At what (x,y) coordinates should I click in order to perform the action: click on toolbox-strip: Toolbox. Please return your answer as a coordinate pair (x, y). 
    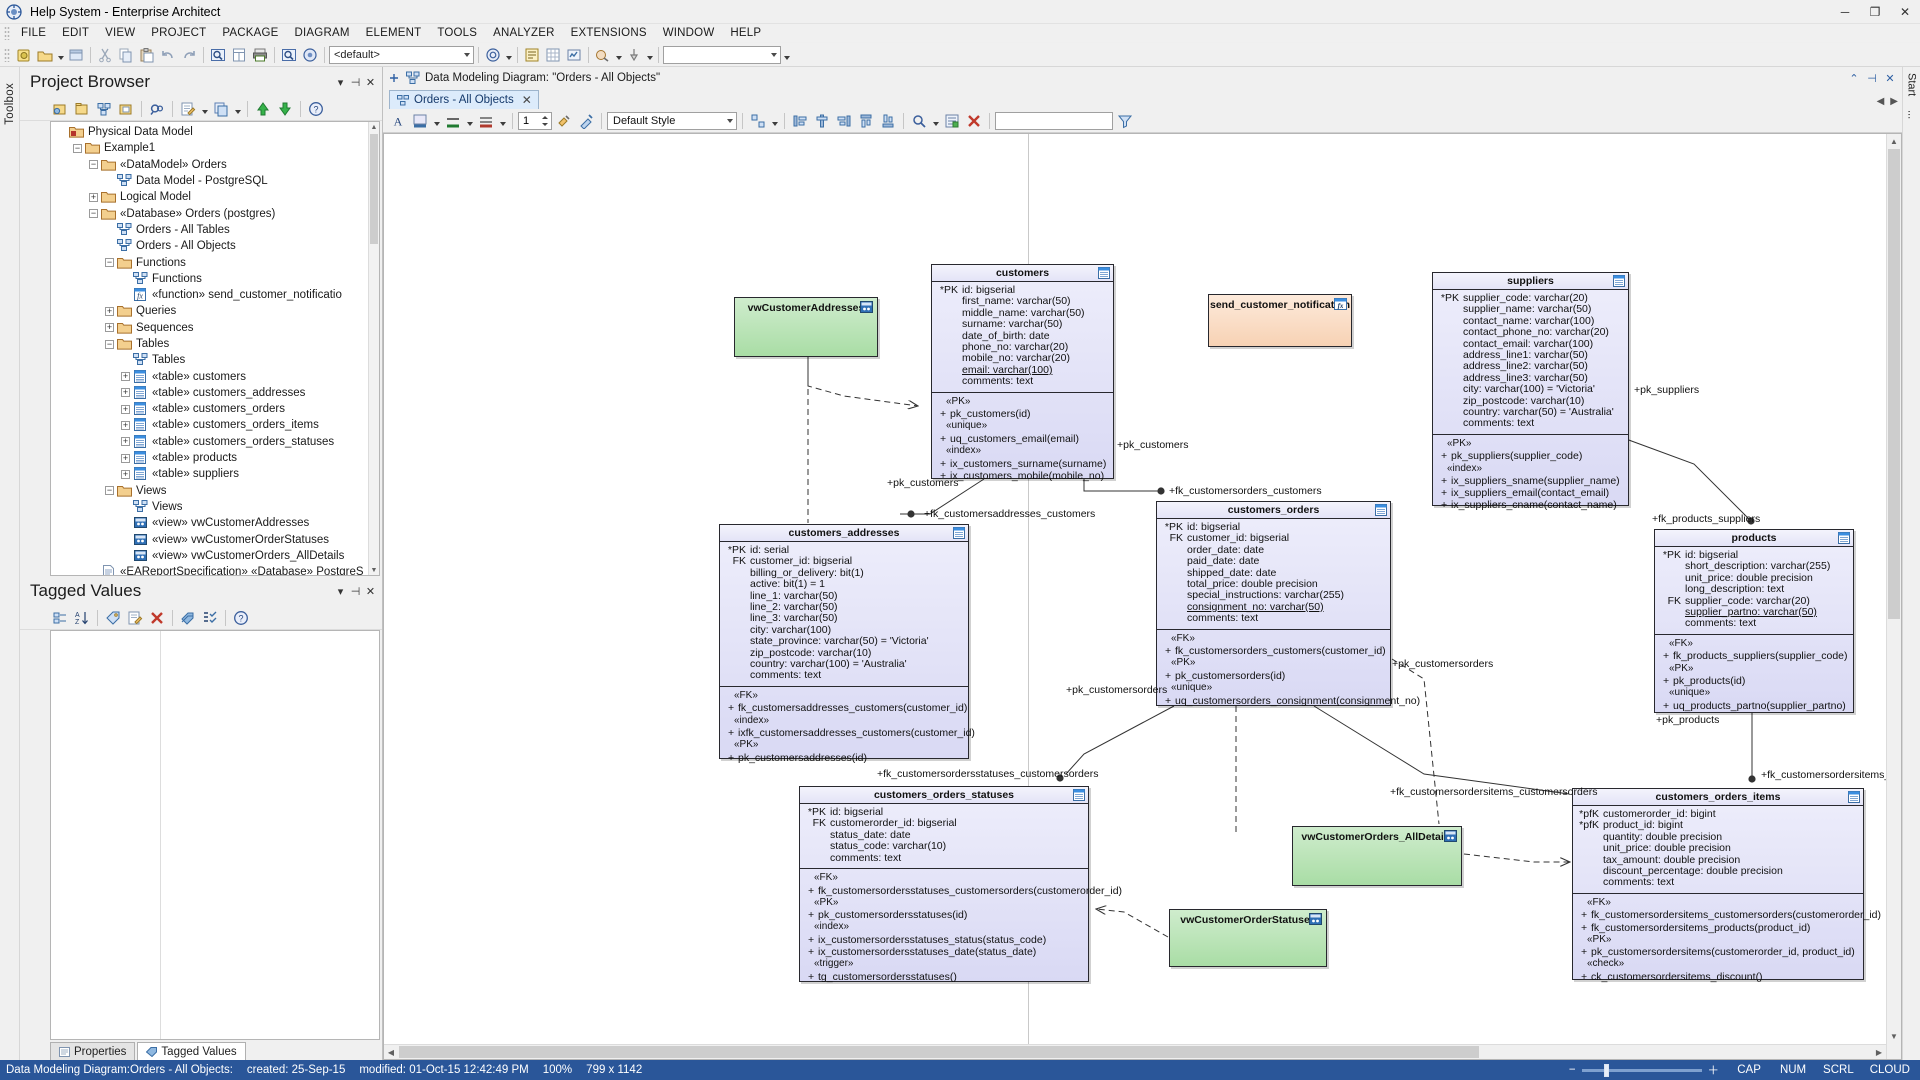
    Looking at the image, I should click on (10, 563).